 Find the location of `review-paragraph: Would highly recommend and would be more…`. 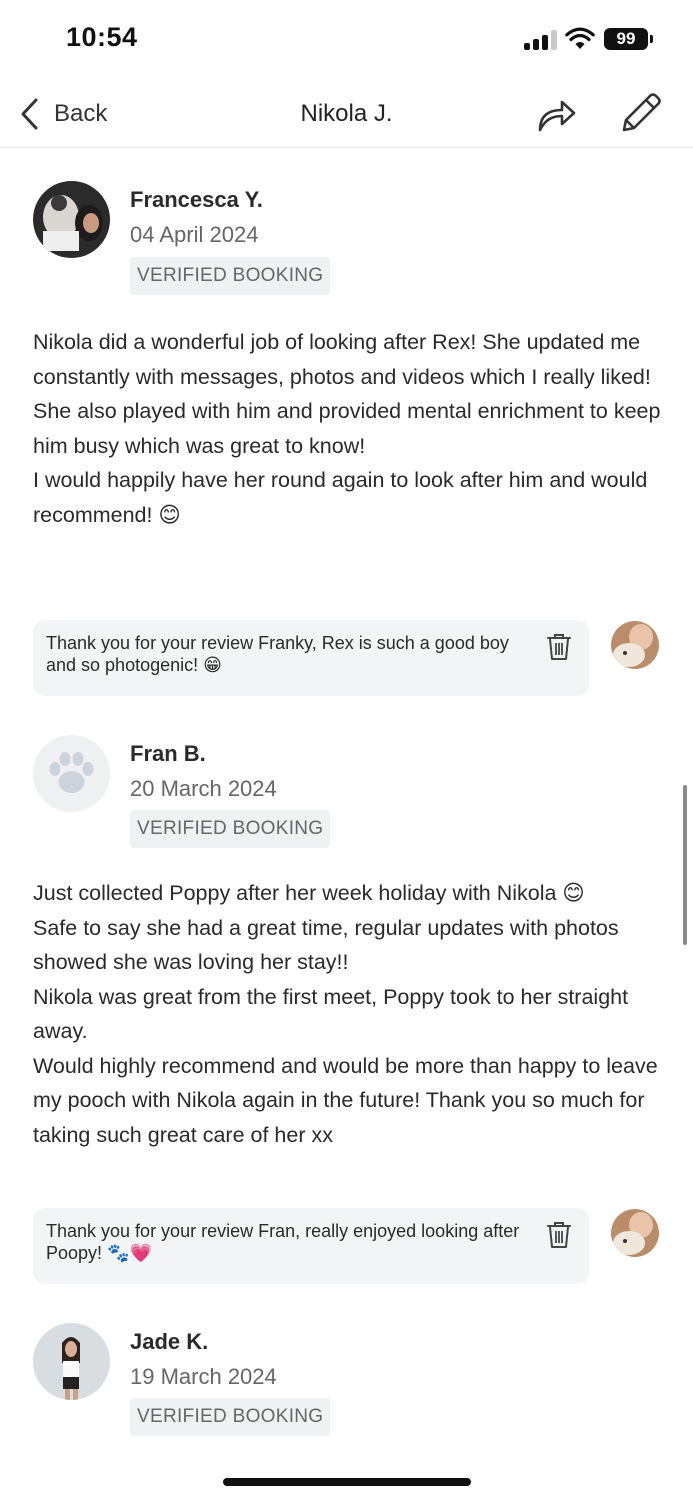

review-paragraph: Would highly recommend and would be more… is located at coordinates (345, 1100).